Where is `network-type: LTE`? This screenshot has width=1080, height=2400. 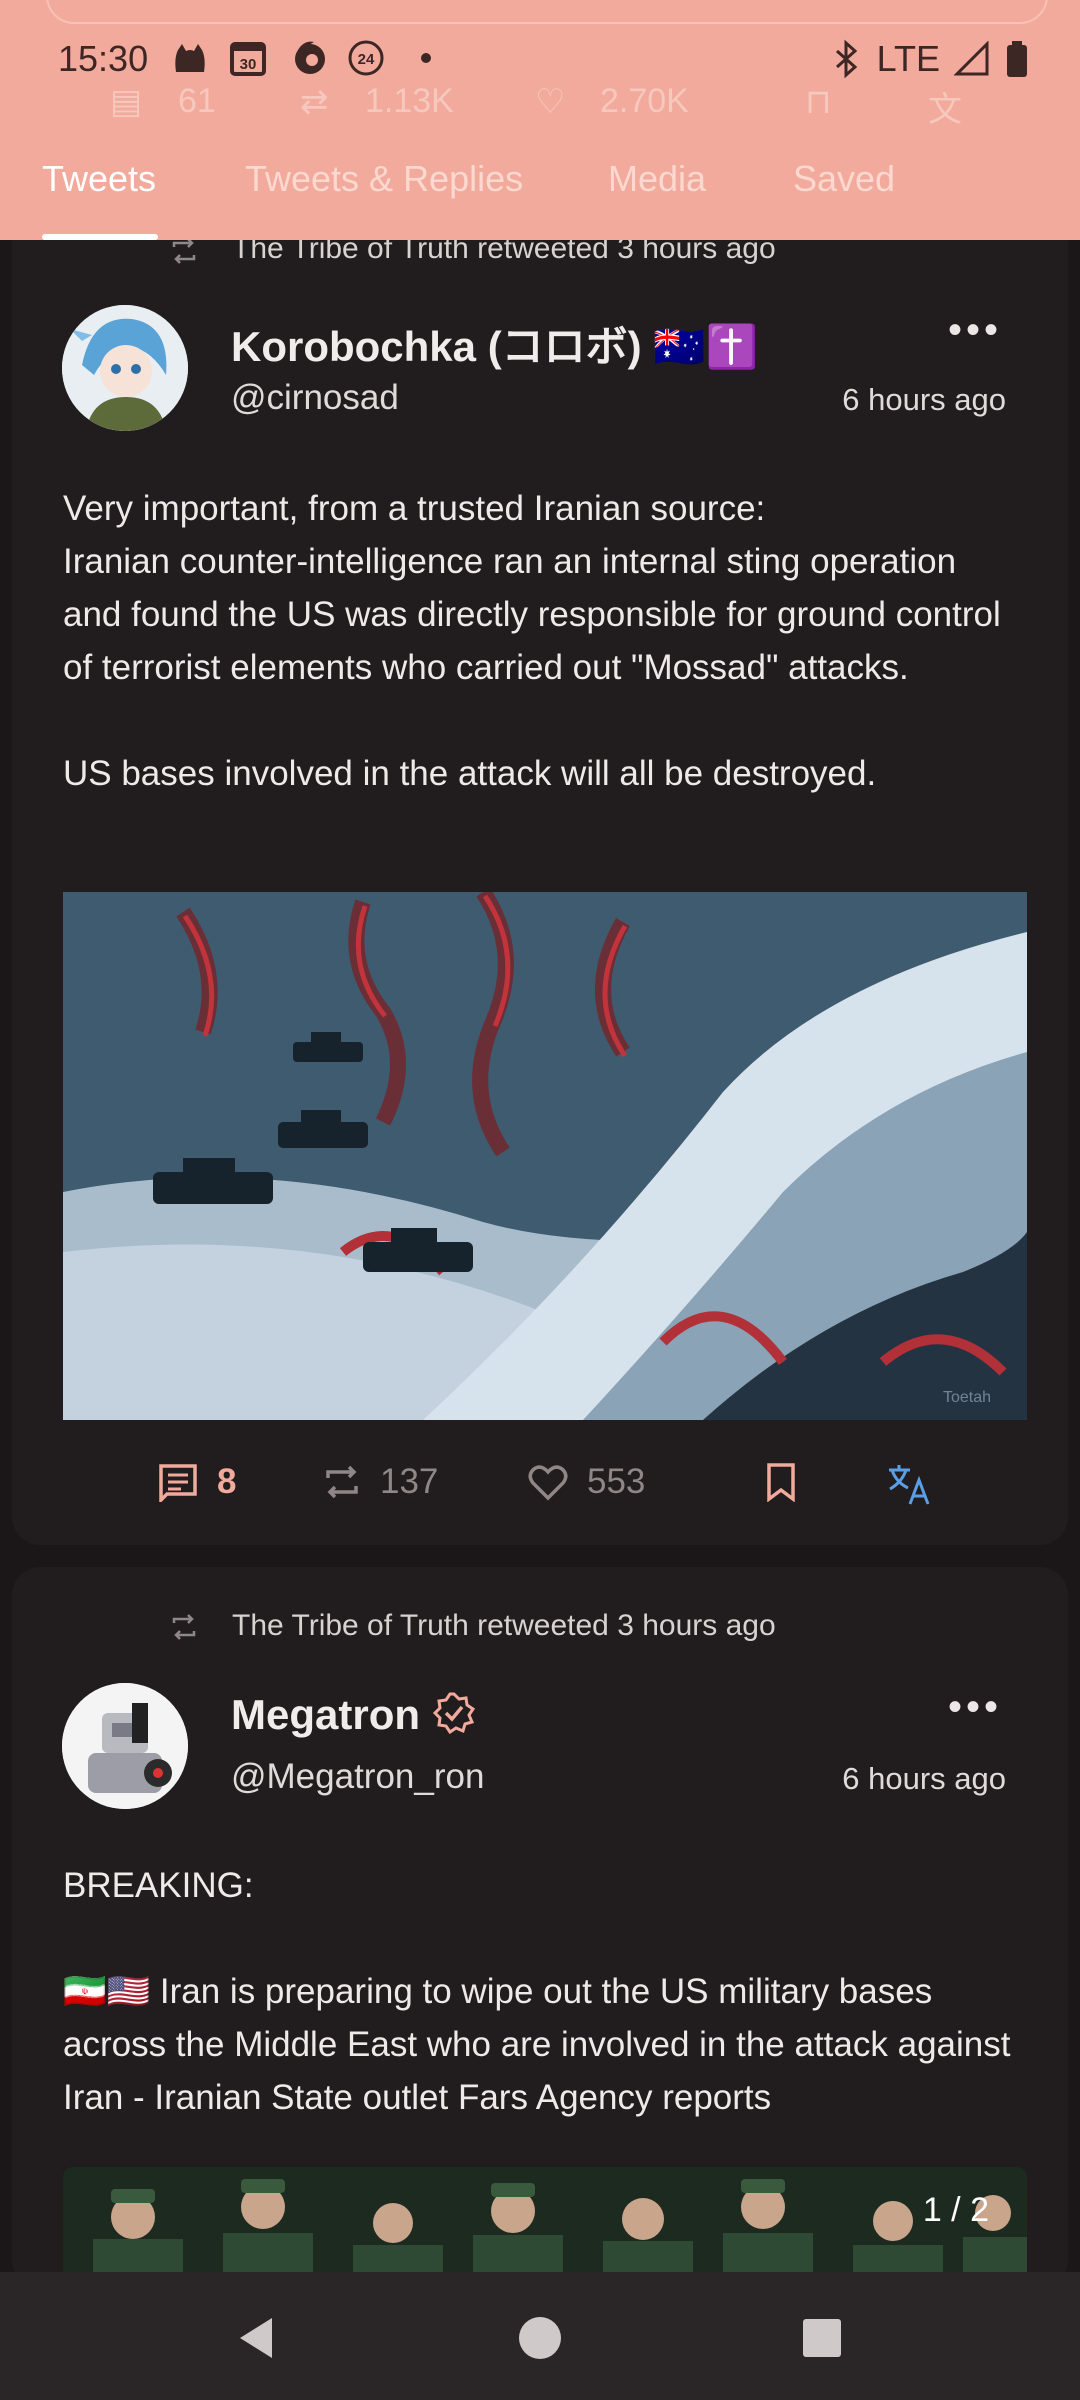
network-type: LTE is located at coordinates (908, 58).